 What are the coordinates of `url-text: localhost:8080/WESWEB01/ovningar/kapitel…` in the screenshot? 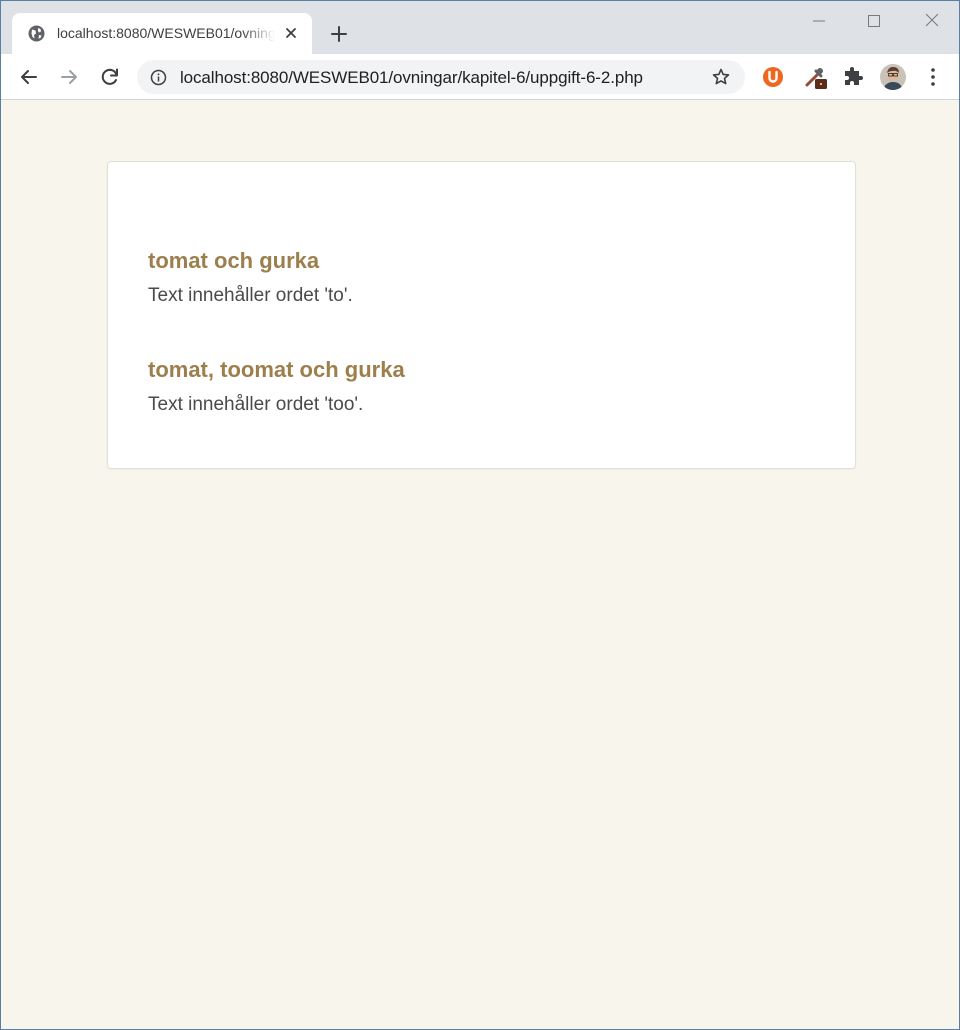 It's located at (411, 78).